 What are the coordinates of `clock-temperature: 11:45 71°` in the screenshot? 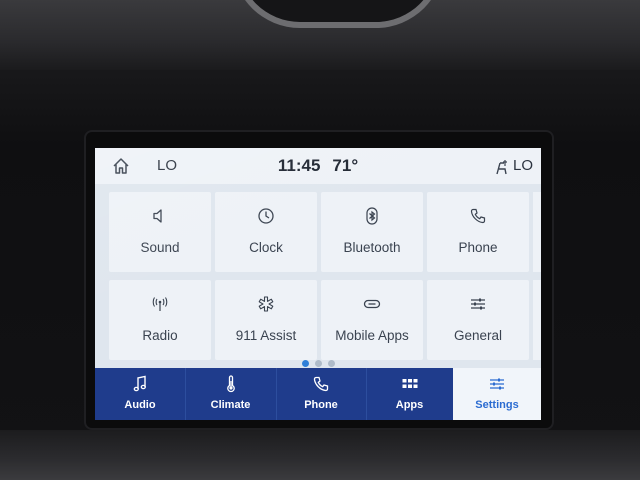 It's located at (318, 166).